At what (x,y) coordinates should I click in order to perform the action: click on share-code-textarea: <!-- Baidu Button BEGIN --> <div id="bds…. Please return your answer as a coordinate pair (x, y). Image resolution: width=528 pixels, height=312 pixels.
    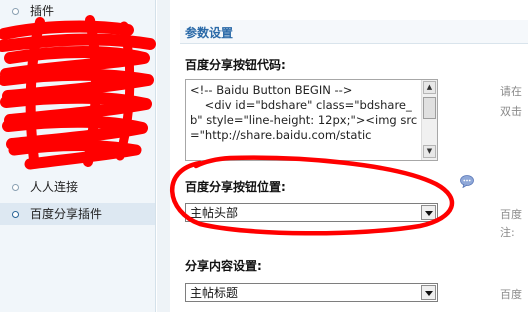
    Looking at the image, I should click on (311, 120).